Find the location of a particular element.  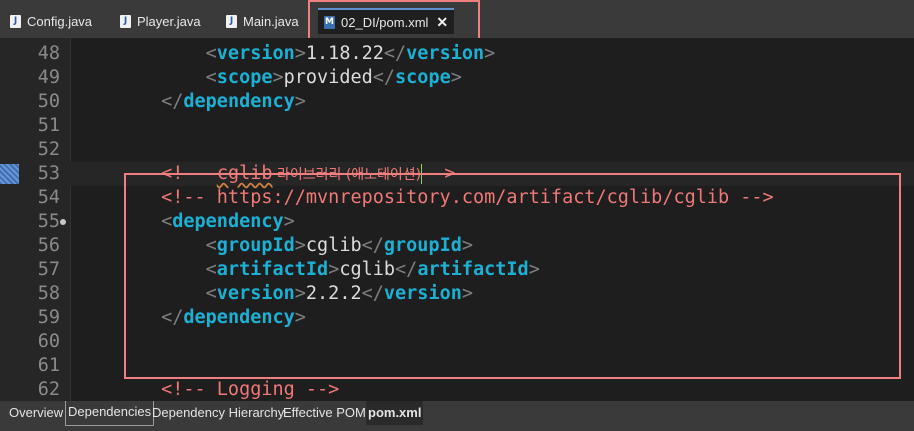

code-line: 56 <groupId>cglib</groupId> is located at coordinates (457, 246).